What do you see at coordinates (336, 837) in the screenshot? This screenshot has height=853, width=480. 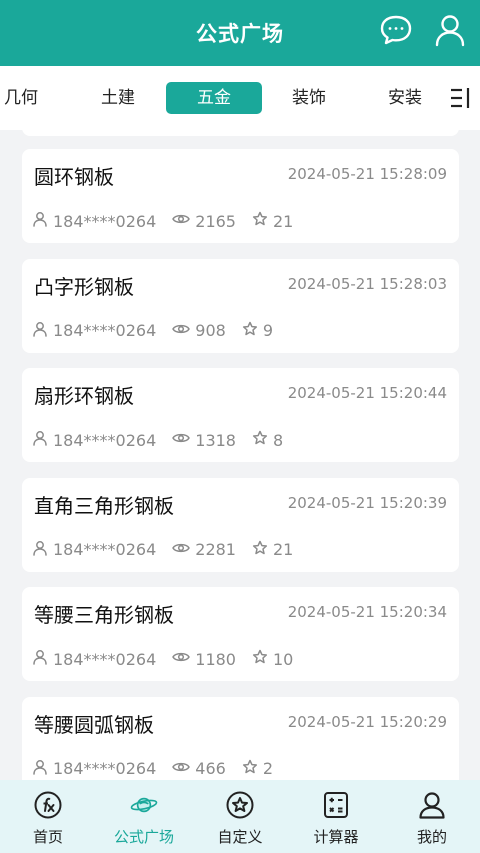 I see `nav-label: 计算器` at bounding box center [336, 837].